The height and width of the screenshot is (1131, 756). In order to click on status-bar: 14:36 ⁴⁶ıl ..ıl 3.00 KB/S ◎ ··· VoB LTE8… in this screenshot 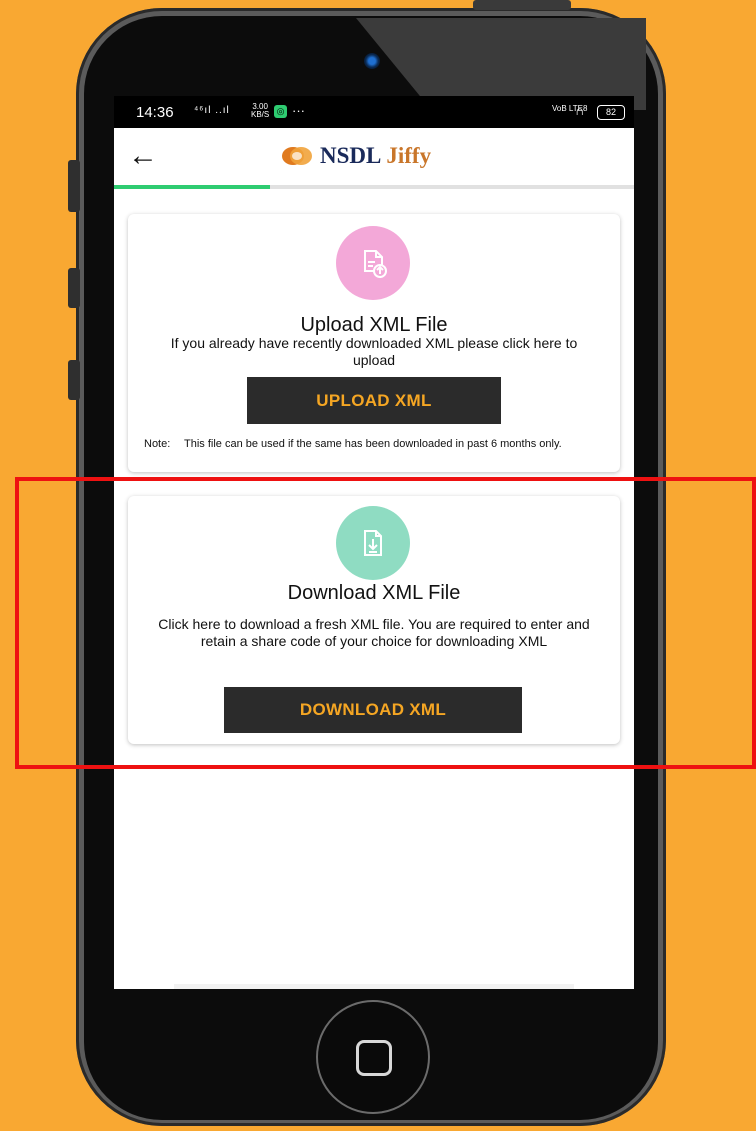, I will do `click(374, 112)`.